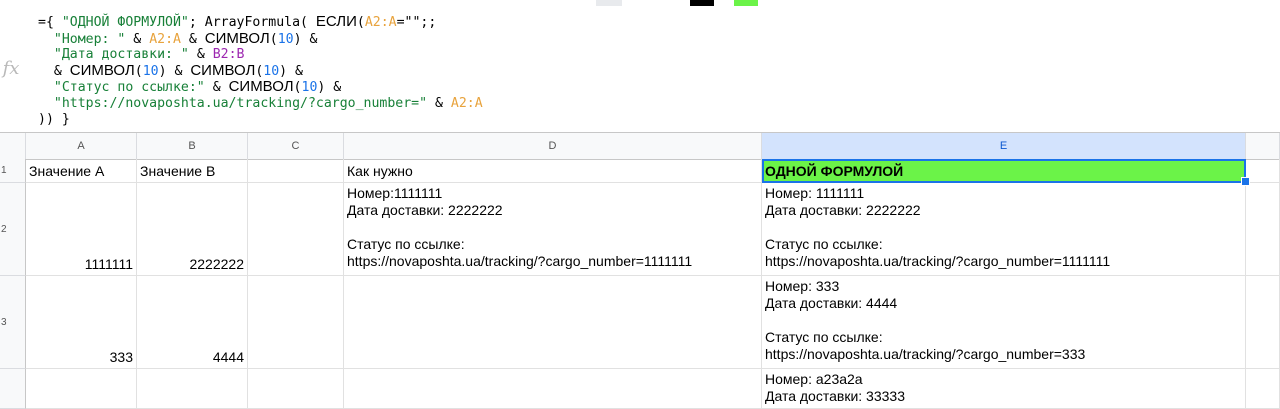 Image resolution: width=1280 pixels, height=409 pixels. I want to click on cell-text: Номер: a23a2a Дата доставки: 33333, so click(835, 387).